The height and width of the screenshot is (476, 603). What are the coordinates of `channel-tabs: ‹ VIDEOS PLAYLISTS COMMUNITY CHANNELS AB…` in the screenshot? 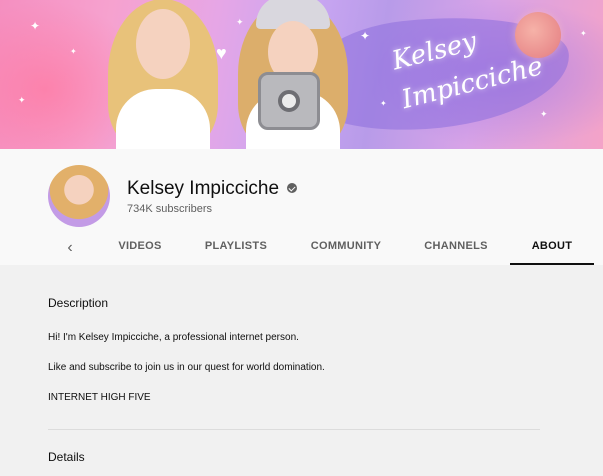 It's located at (301, 248).